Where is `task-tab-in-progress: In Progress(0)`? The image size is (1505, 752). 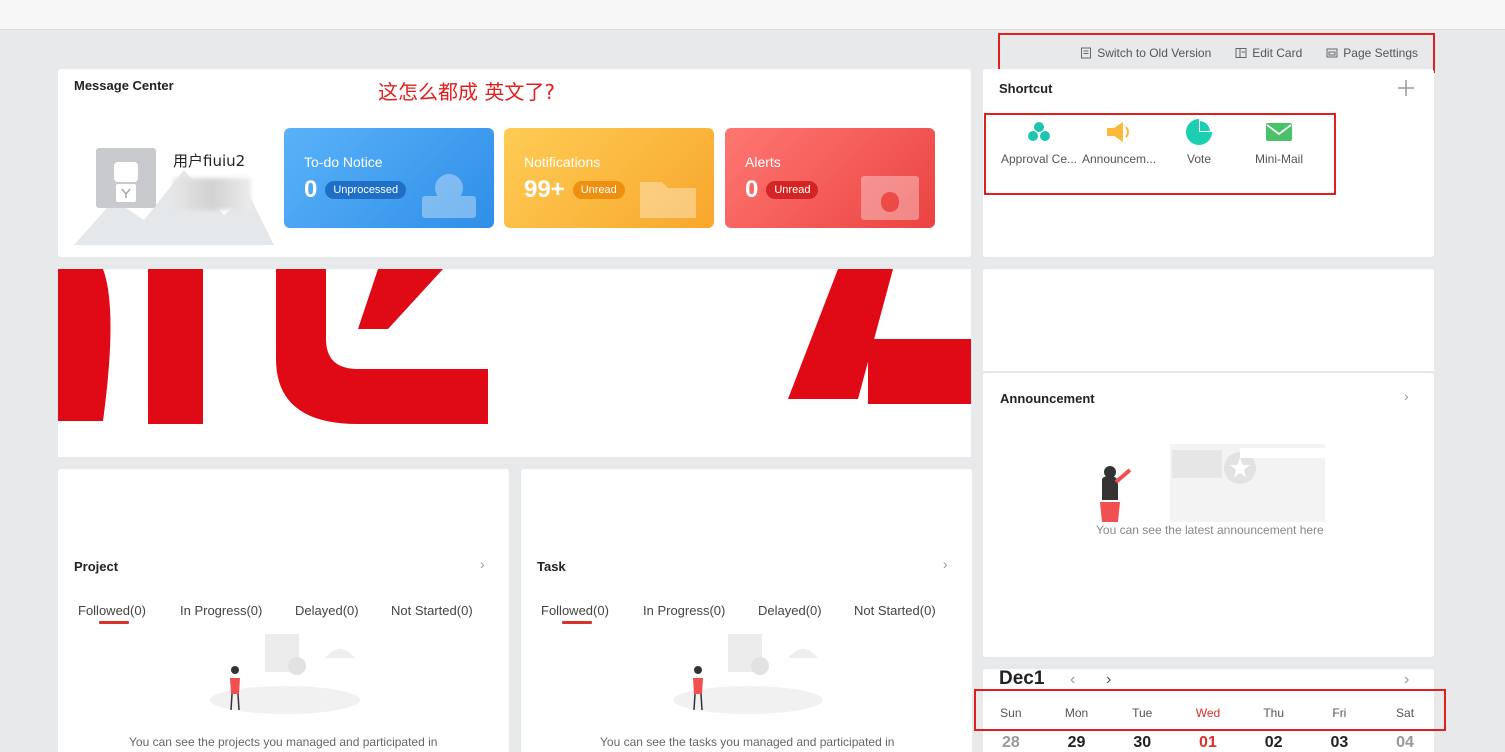 task-tab-in-progress: In Progress(0) is located at coordinates (700, 610).